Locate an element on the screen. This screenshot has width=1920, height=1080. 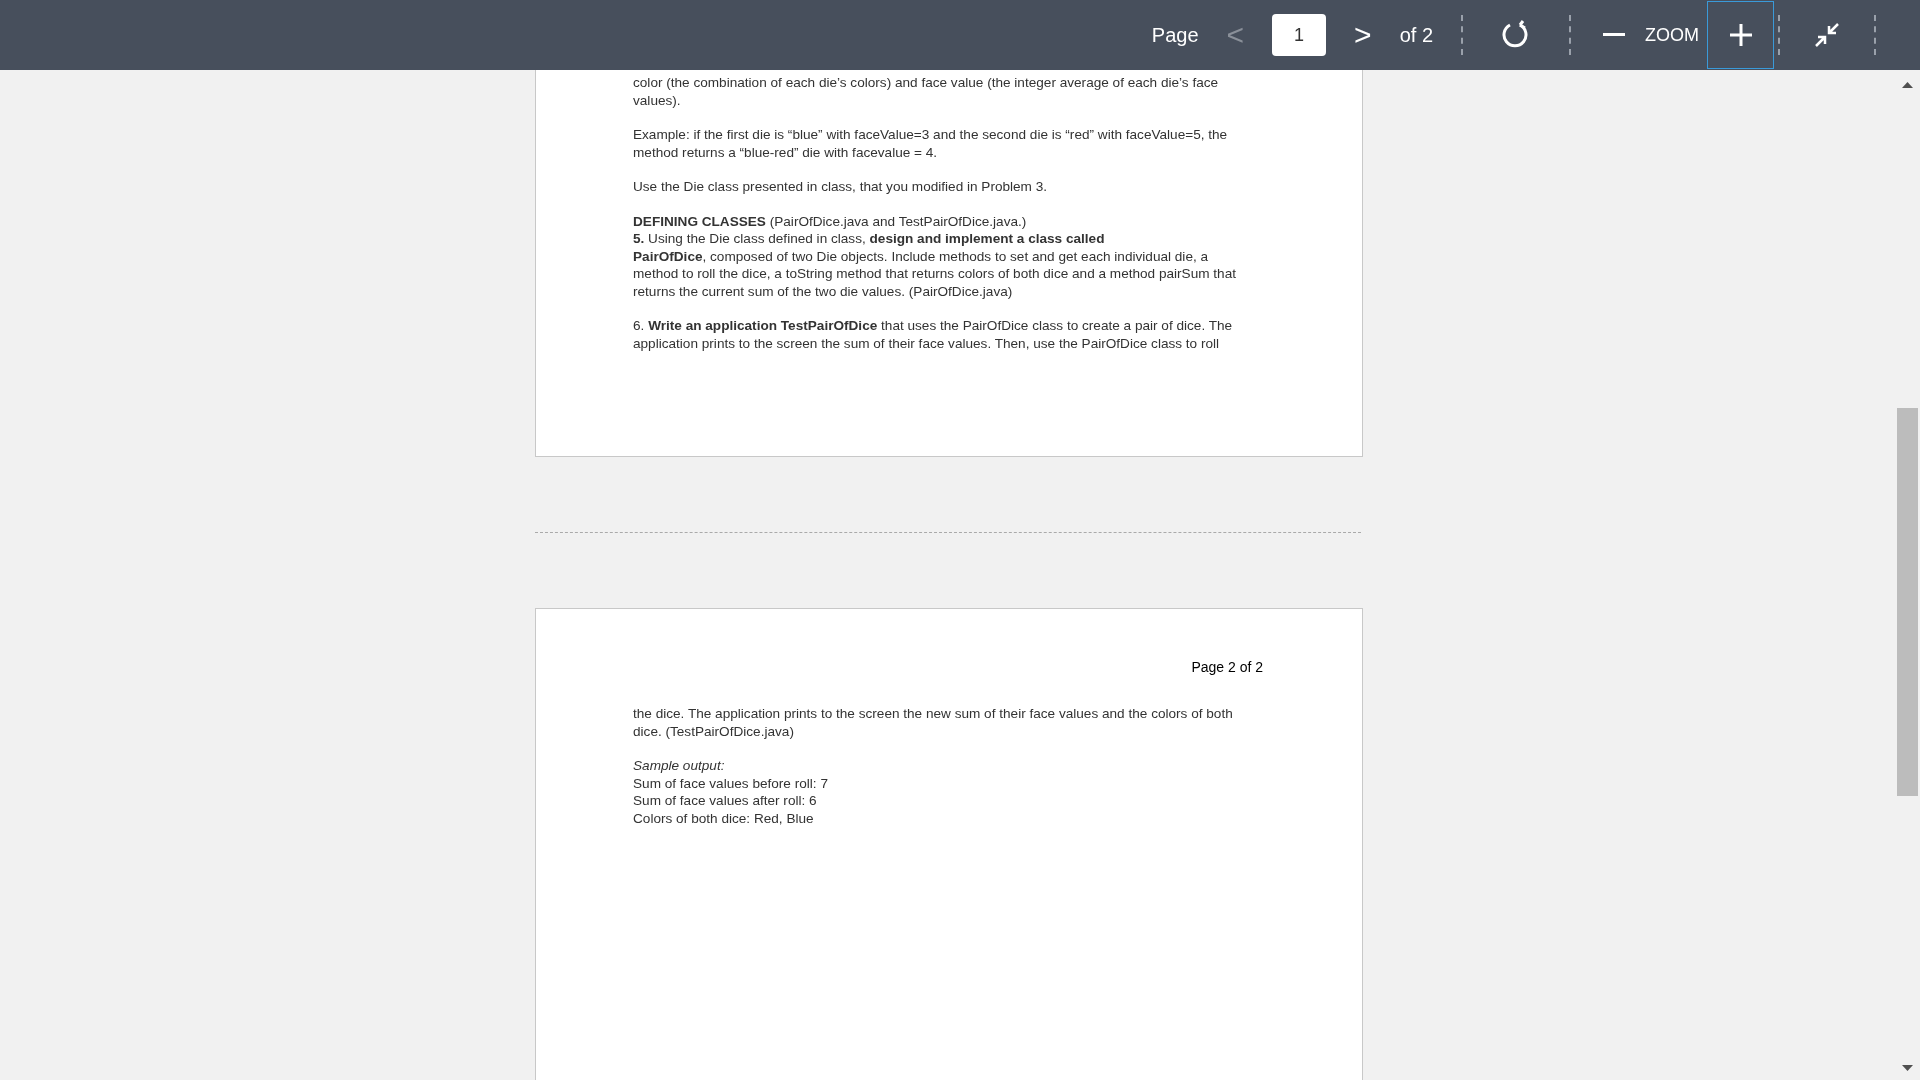
scroll-down-icon is located at coordinates (1907, 1068).